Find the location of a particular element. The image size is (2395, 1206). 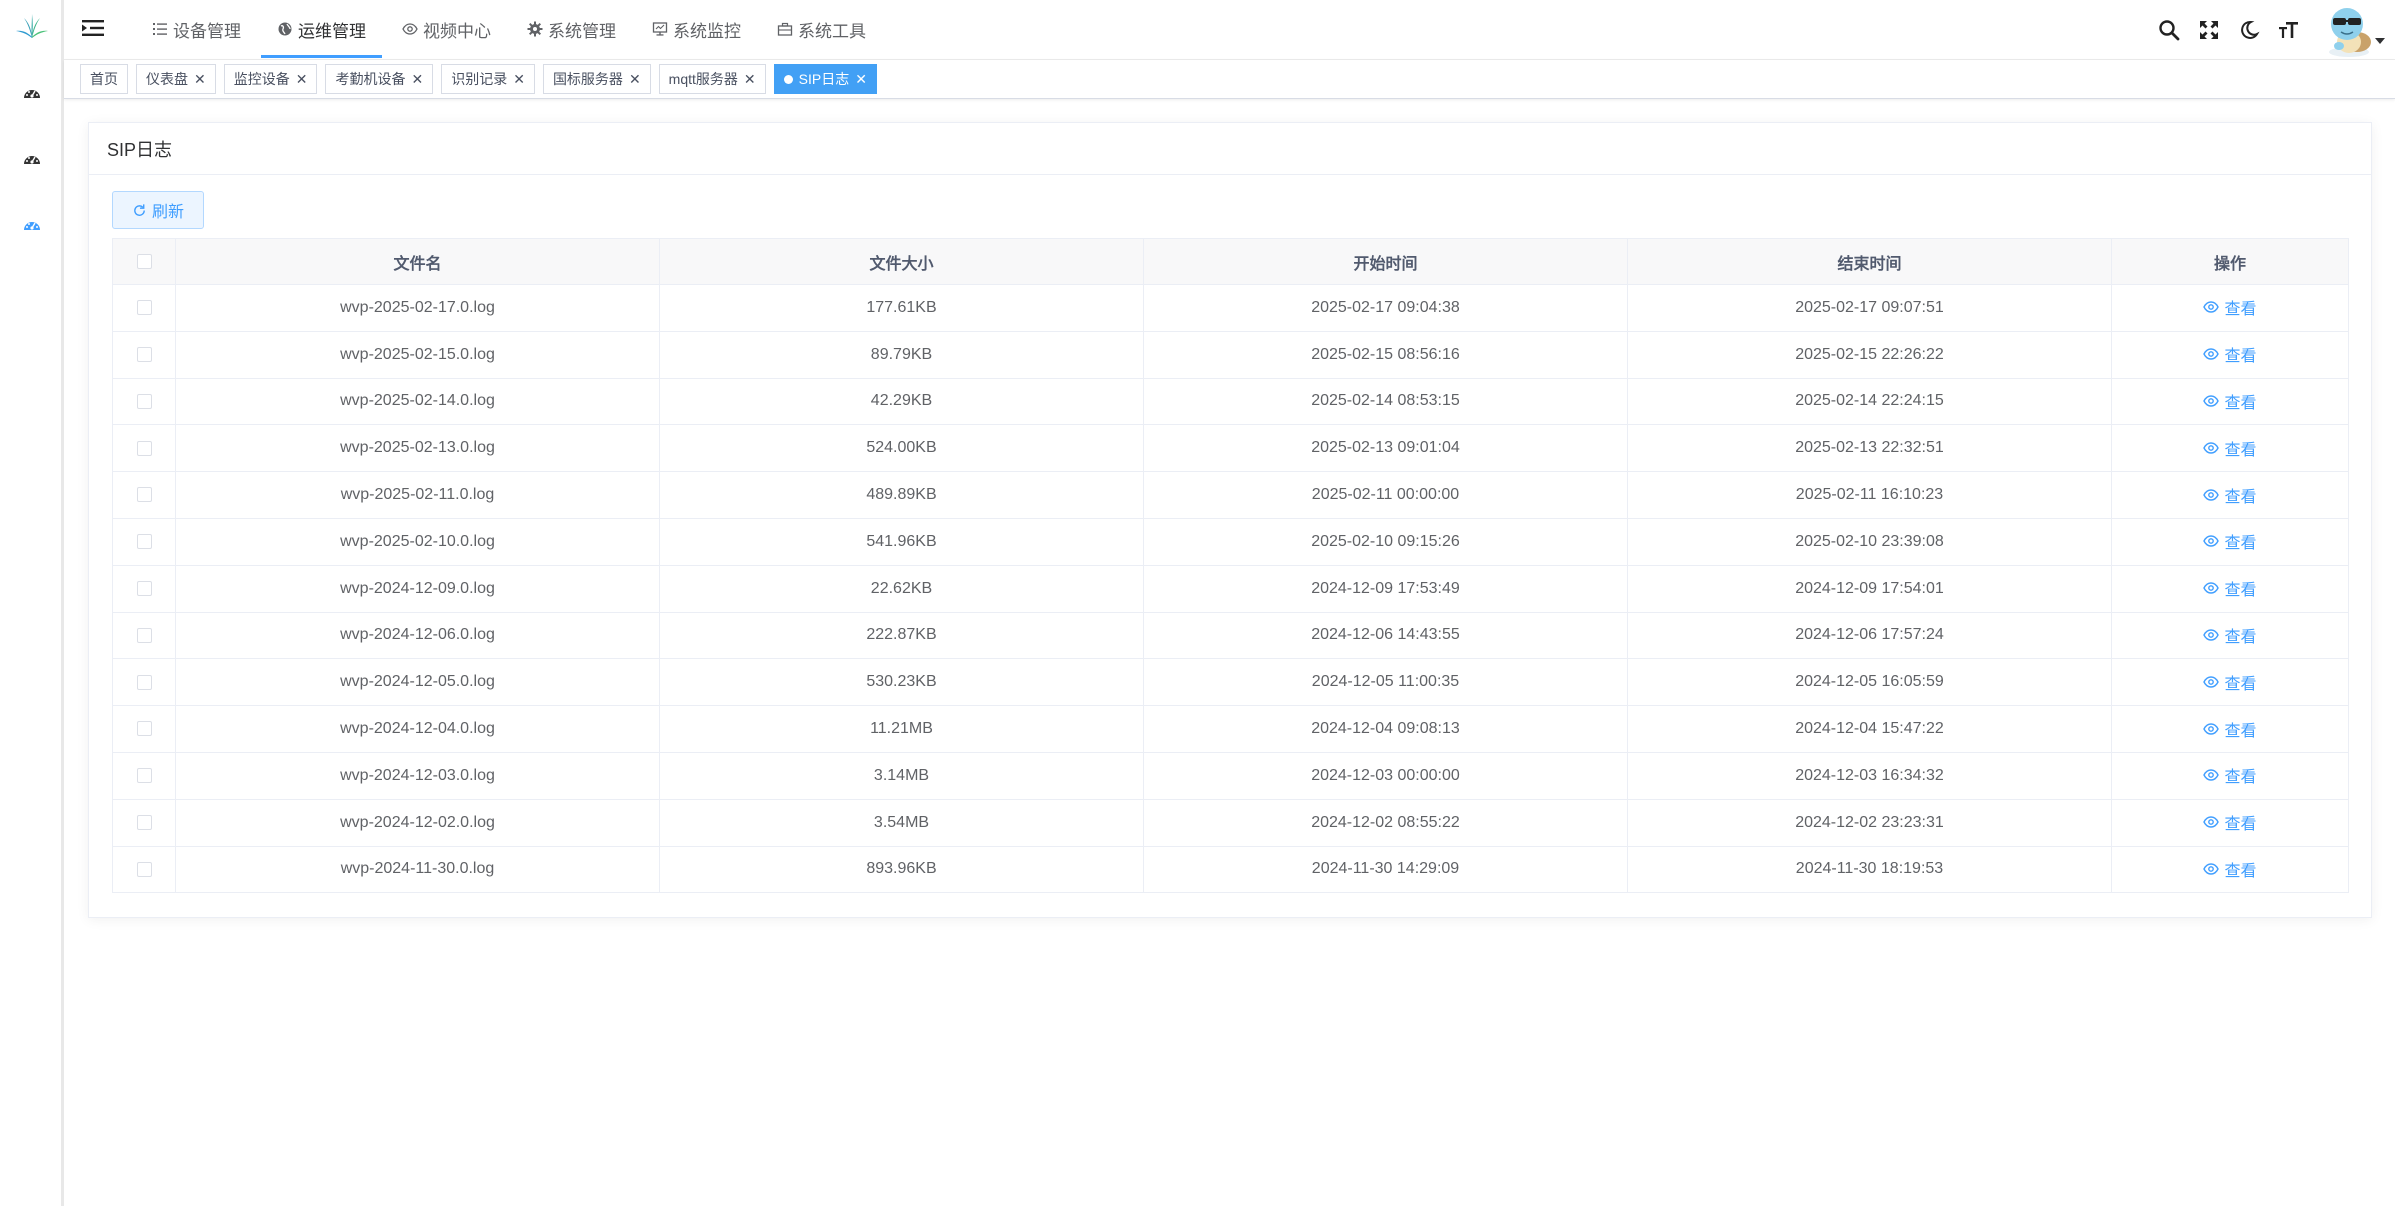

moon-icon is located at coordinates (2250, 29).